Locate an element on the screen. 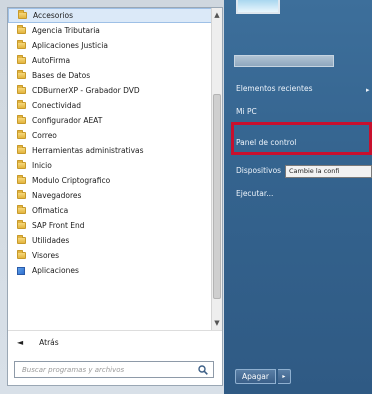 The image size is (372, 394). program-item-label: AutoFirma is located at coordinates (51, 60).